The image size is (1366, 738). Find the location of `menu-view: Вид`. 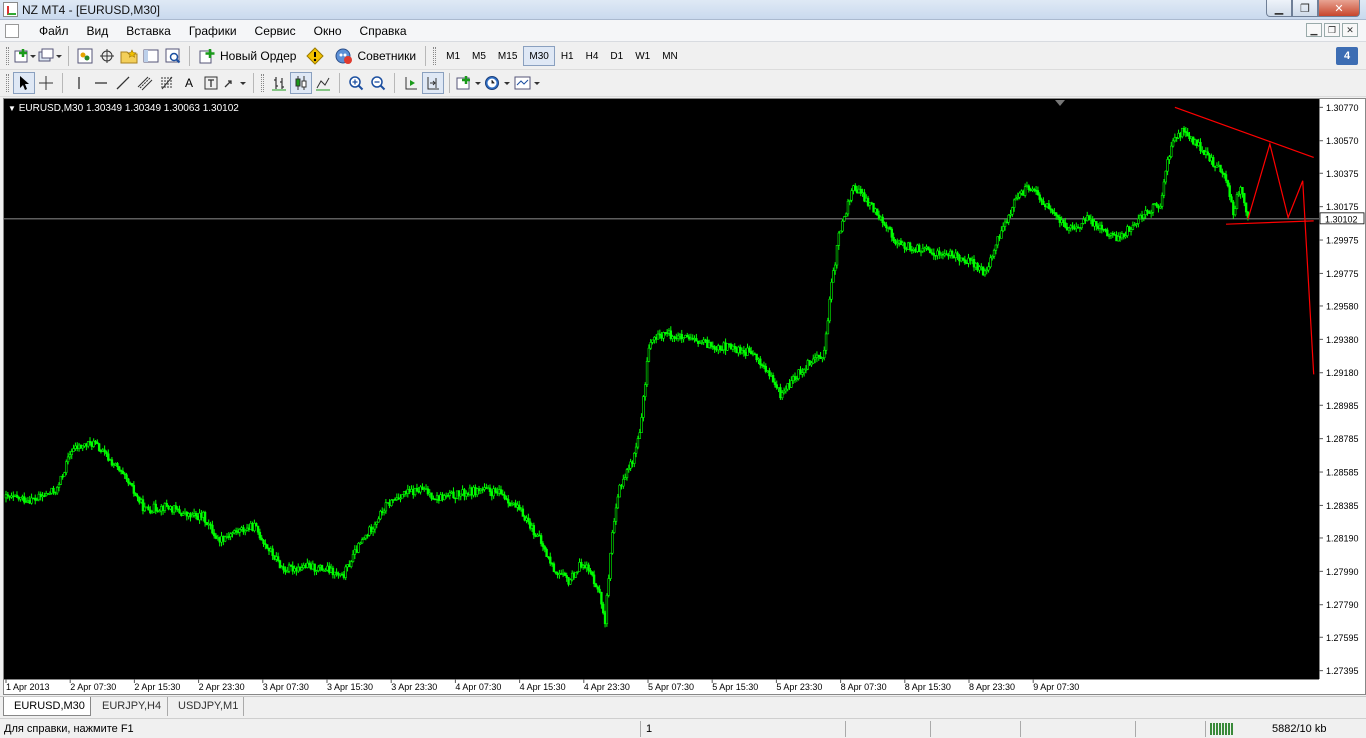

menu-view: Вид is located at coordinates (98, 31).